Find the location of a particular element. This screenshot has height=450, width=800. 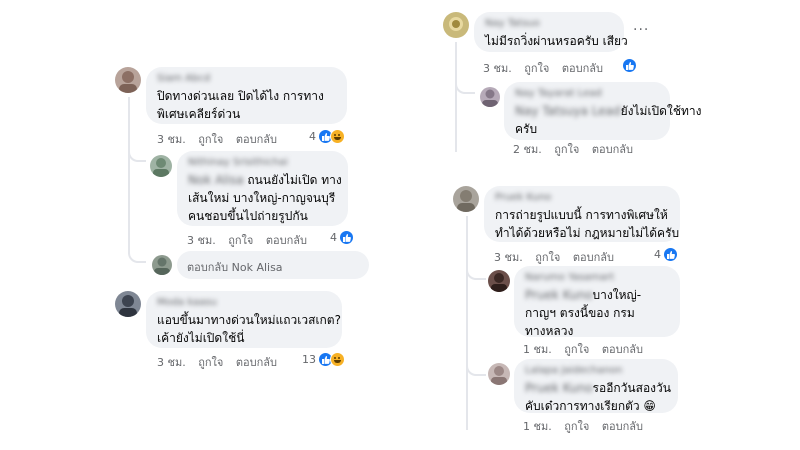

comment-text: การถ่ายรูปแบบนี้ การทางพิเศษให้ is located at coordinates (581, 215).